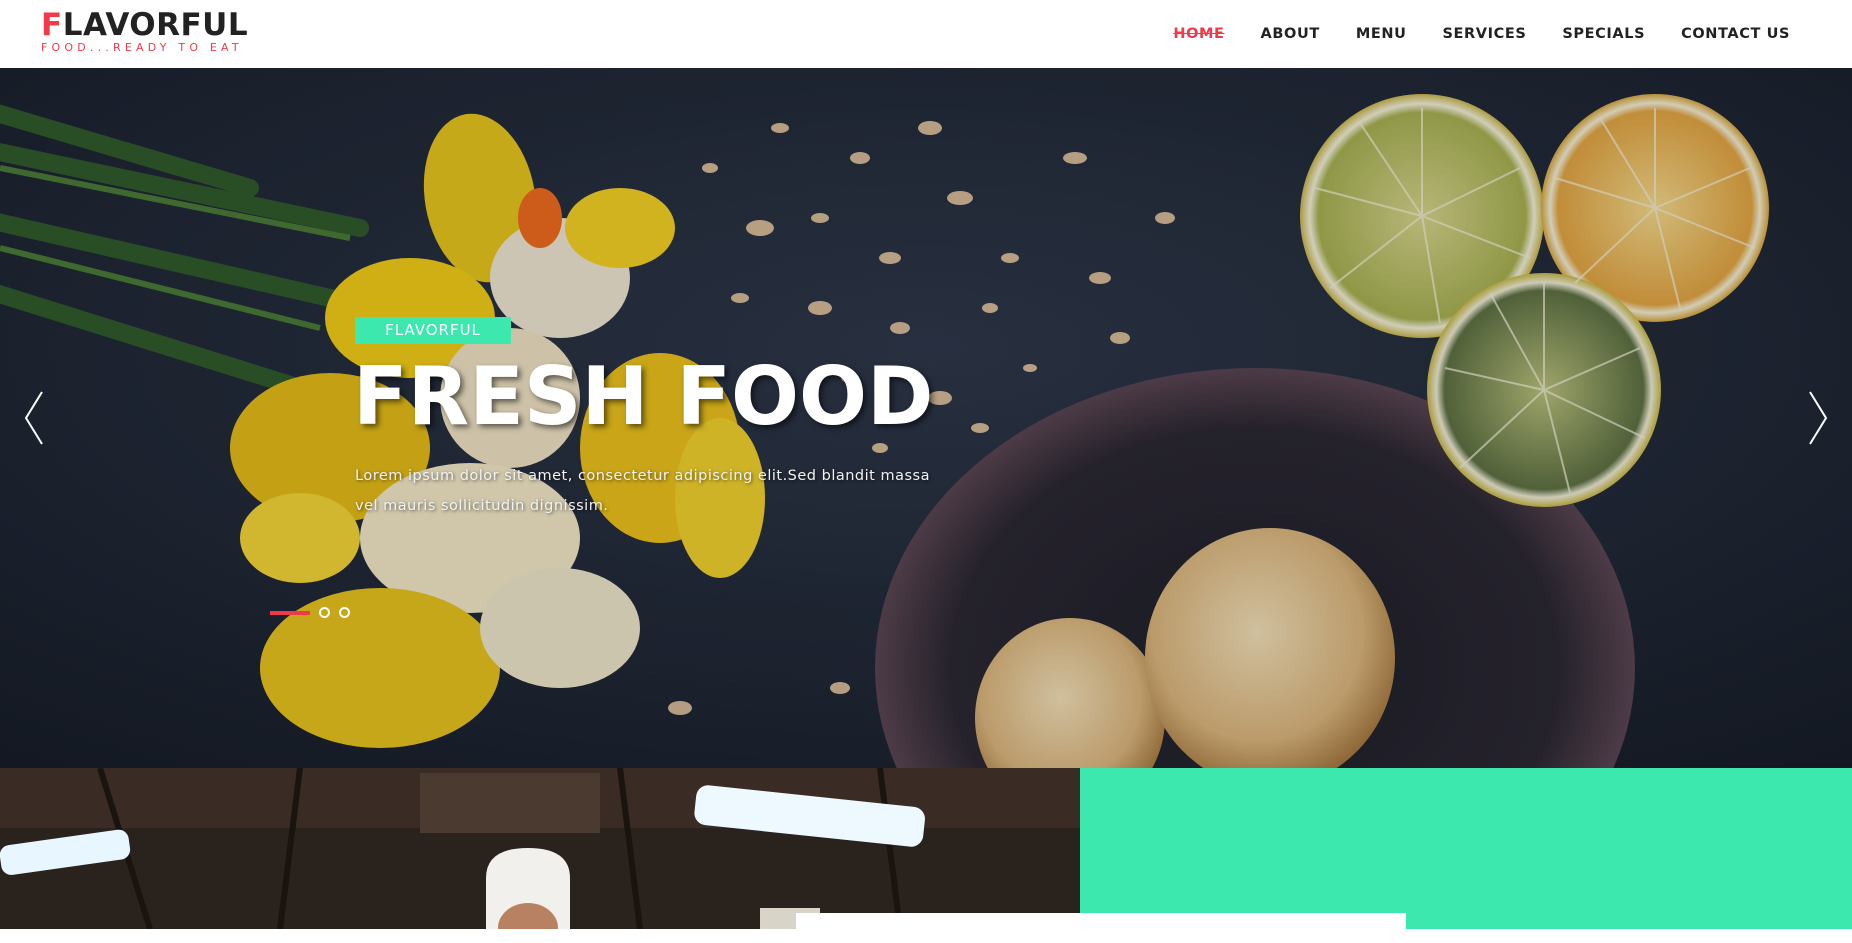 The image size is (1852, 943). I want to click on about-card, so click(1101, 928).